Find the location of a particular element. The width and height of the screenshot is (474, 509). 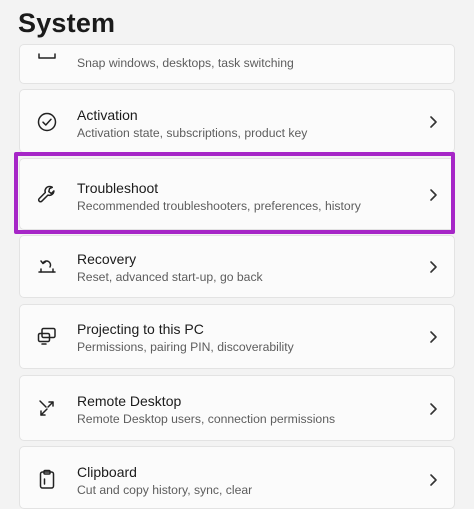

remote-desktop-icon is located at coordinates (47, 408).